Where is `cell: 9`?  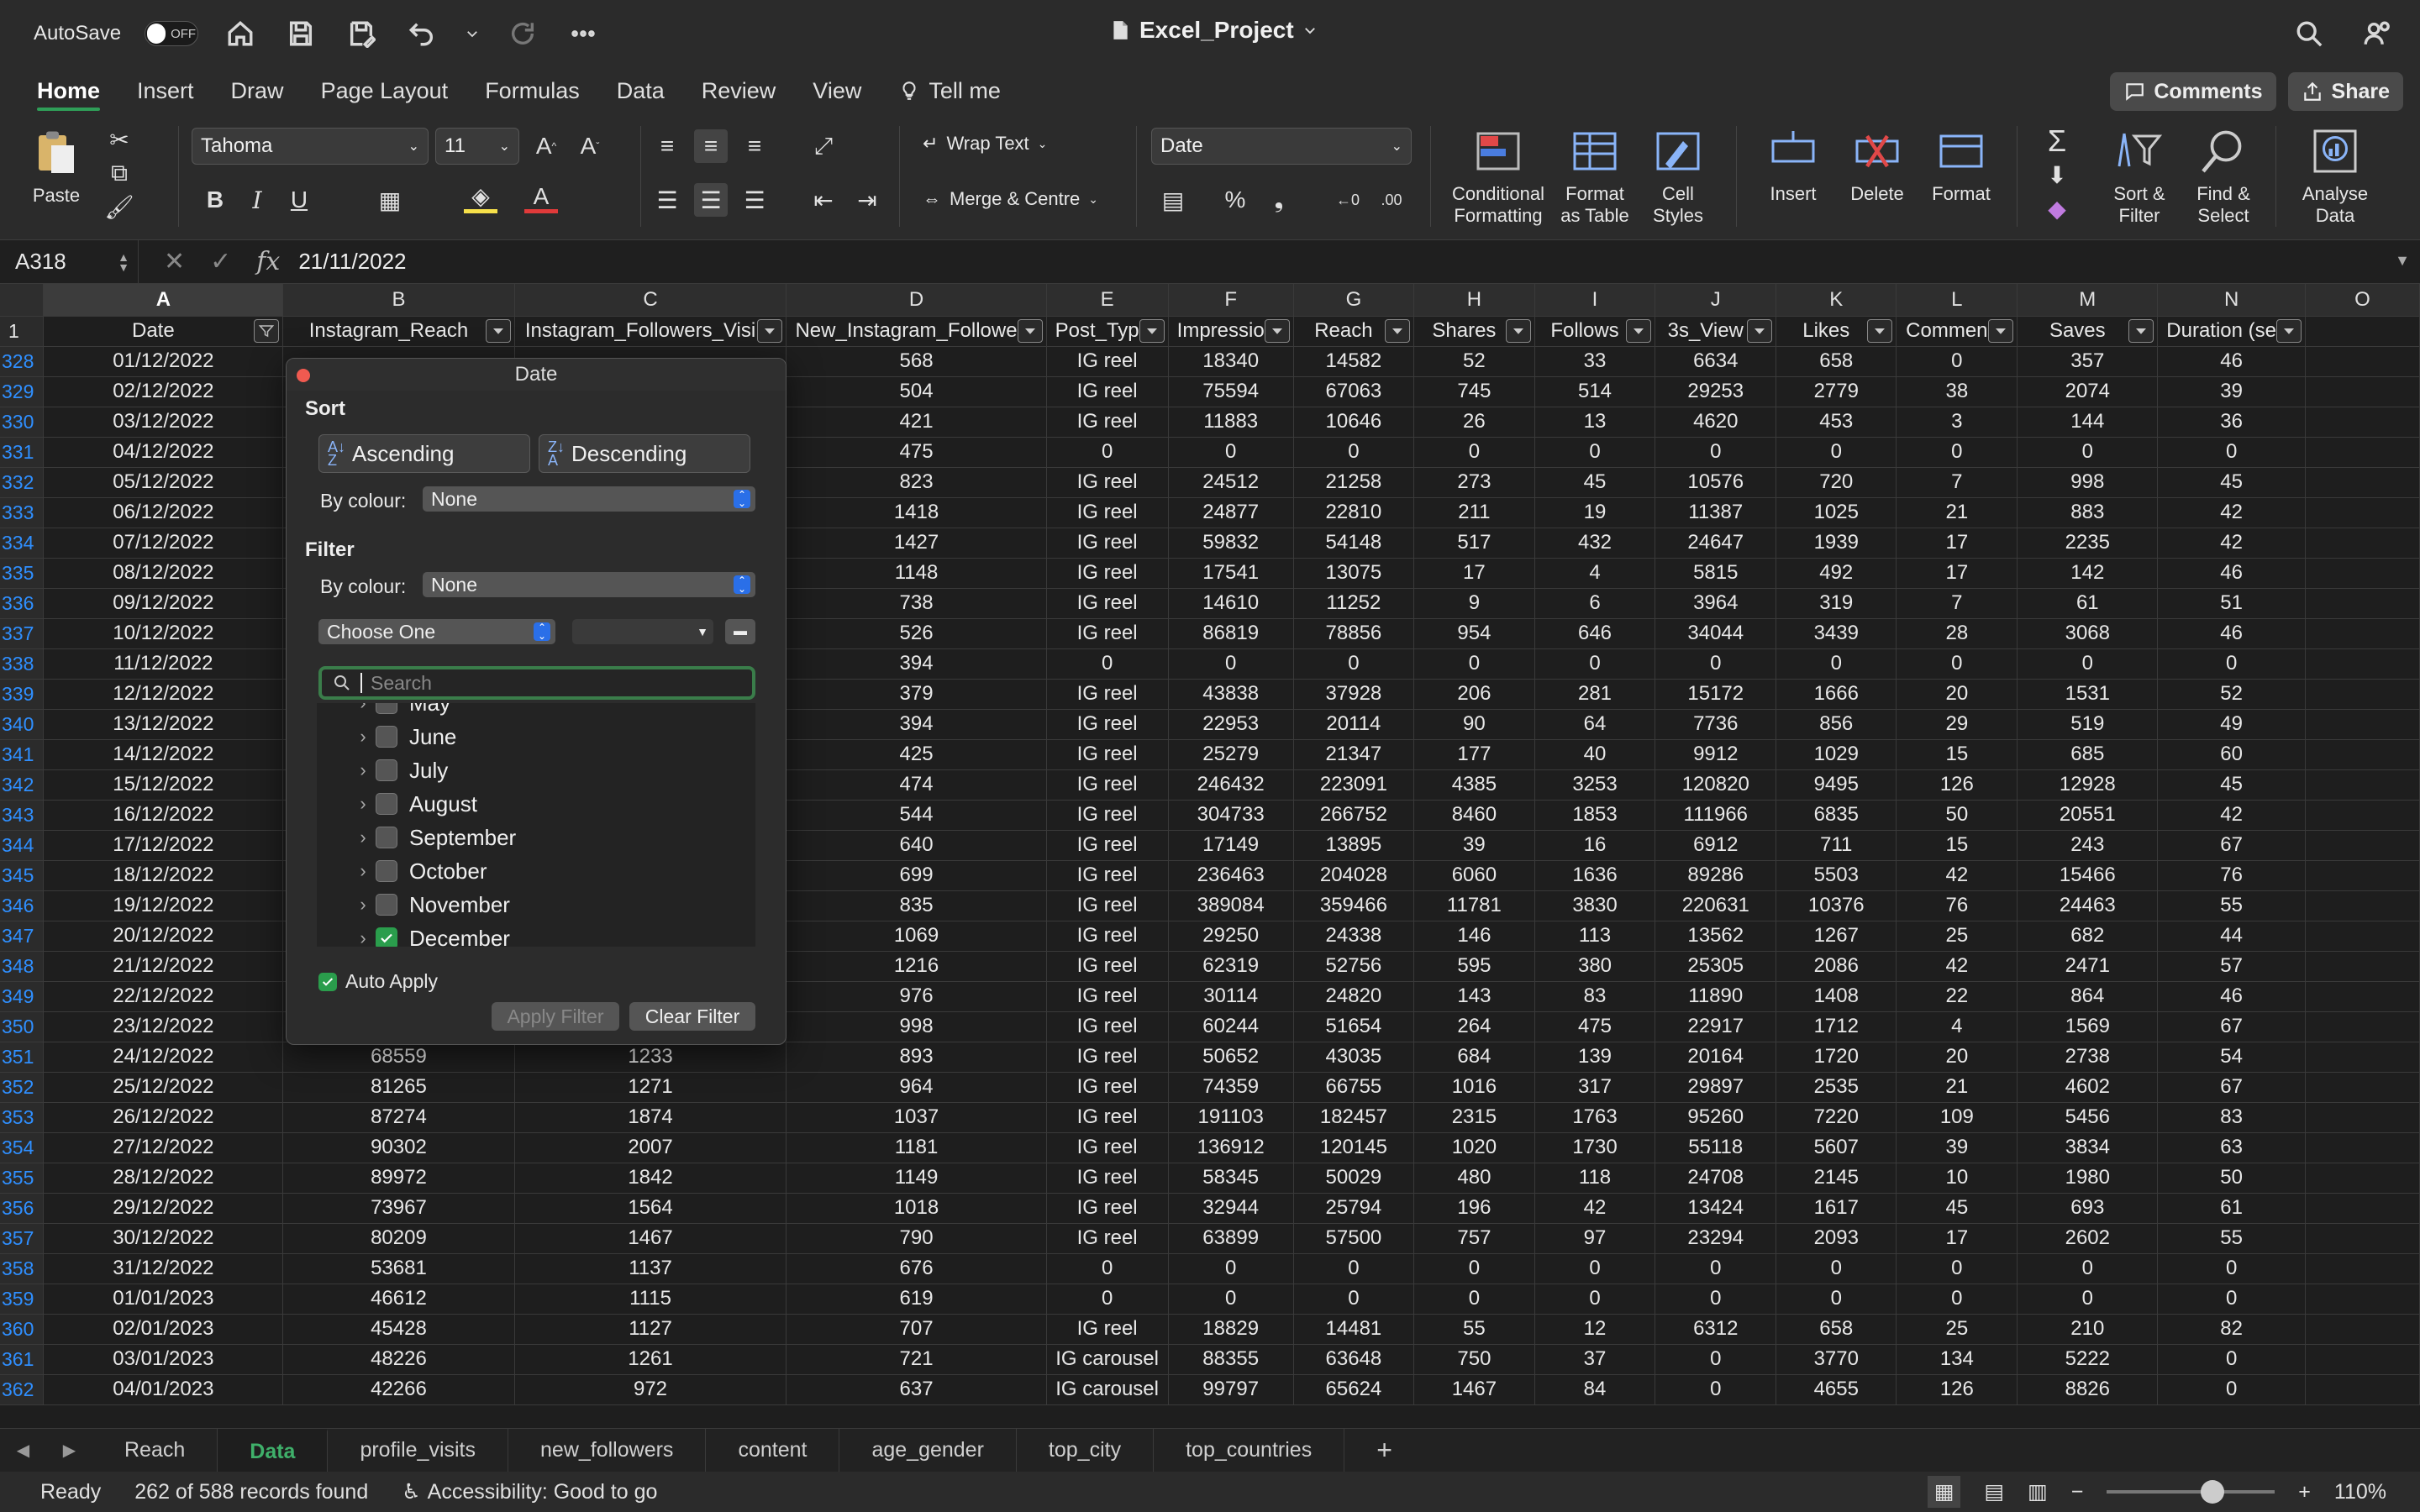 cell: 9 is located at coordinates (1474, 603).